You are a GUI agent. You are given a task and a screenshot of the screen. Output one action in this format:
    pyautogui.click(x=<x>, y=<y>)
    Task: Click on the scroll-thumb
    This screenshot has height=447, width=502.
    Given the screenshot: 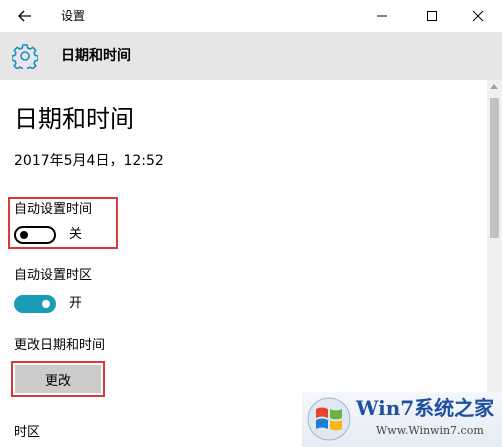 What is the action you would take?
    pyautogui.click(x=494, y=168)
    